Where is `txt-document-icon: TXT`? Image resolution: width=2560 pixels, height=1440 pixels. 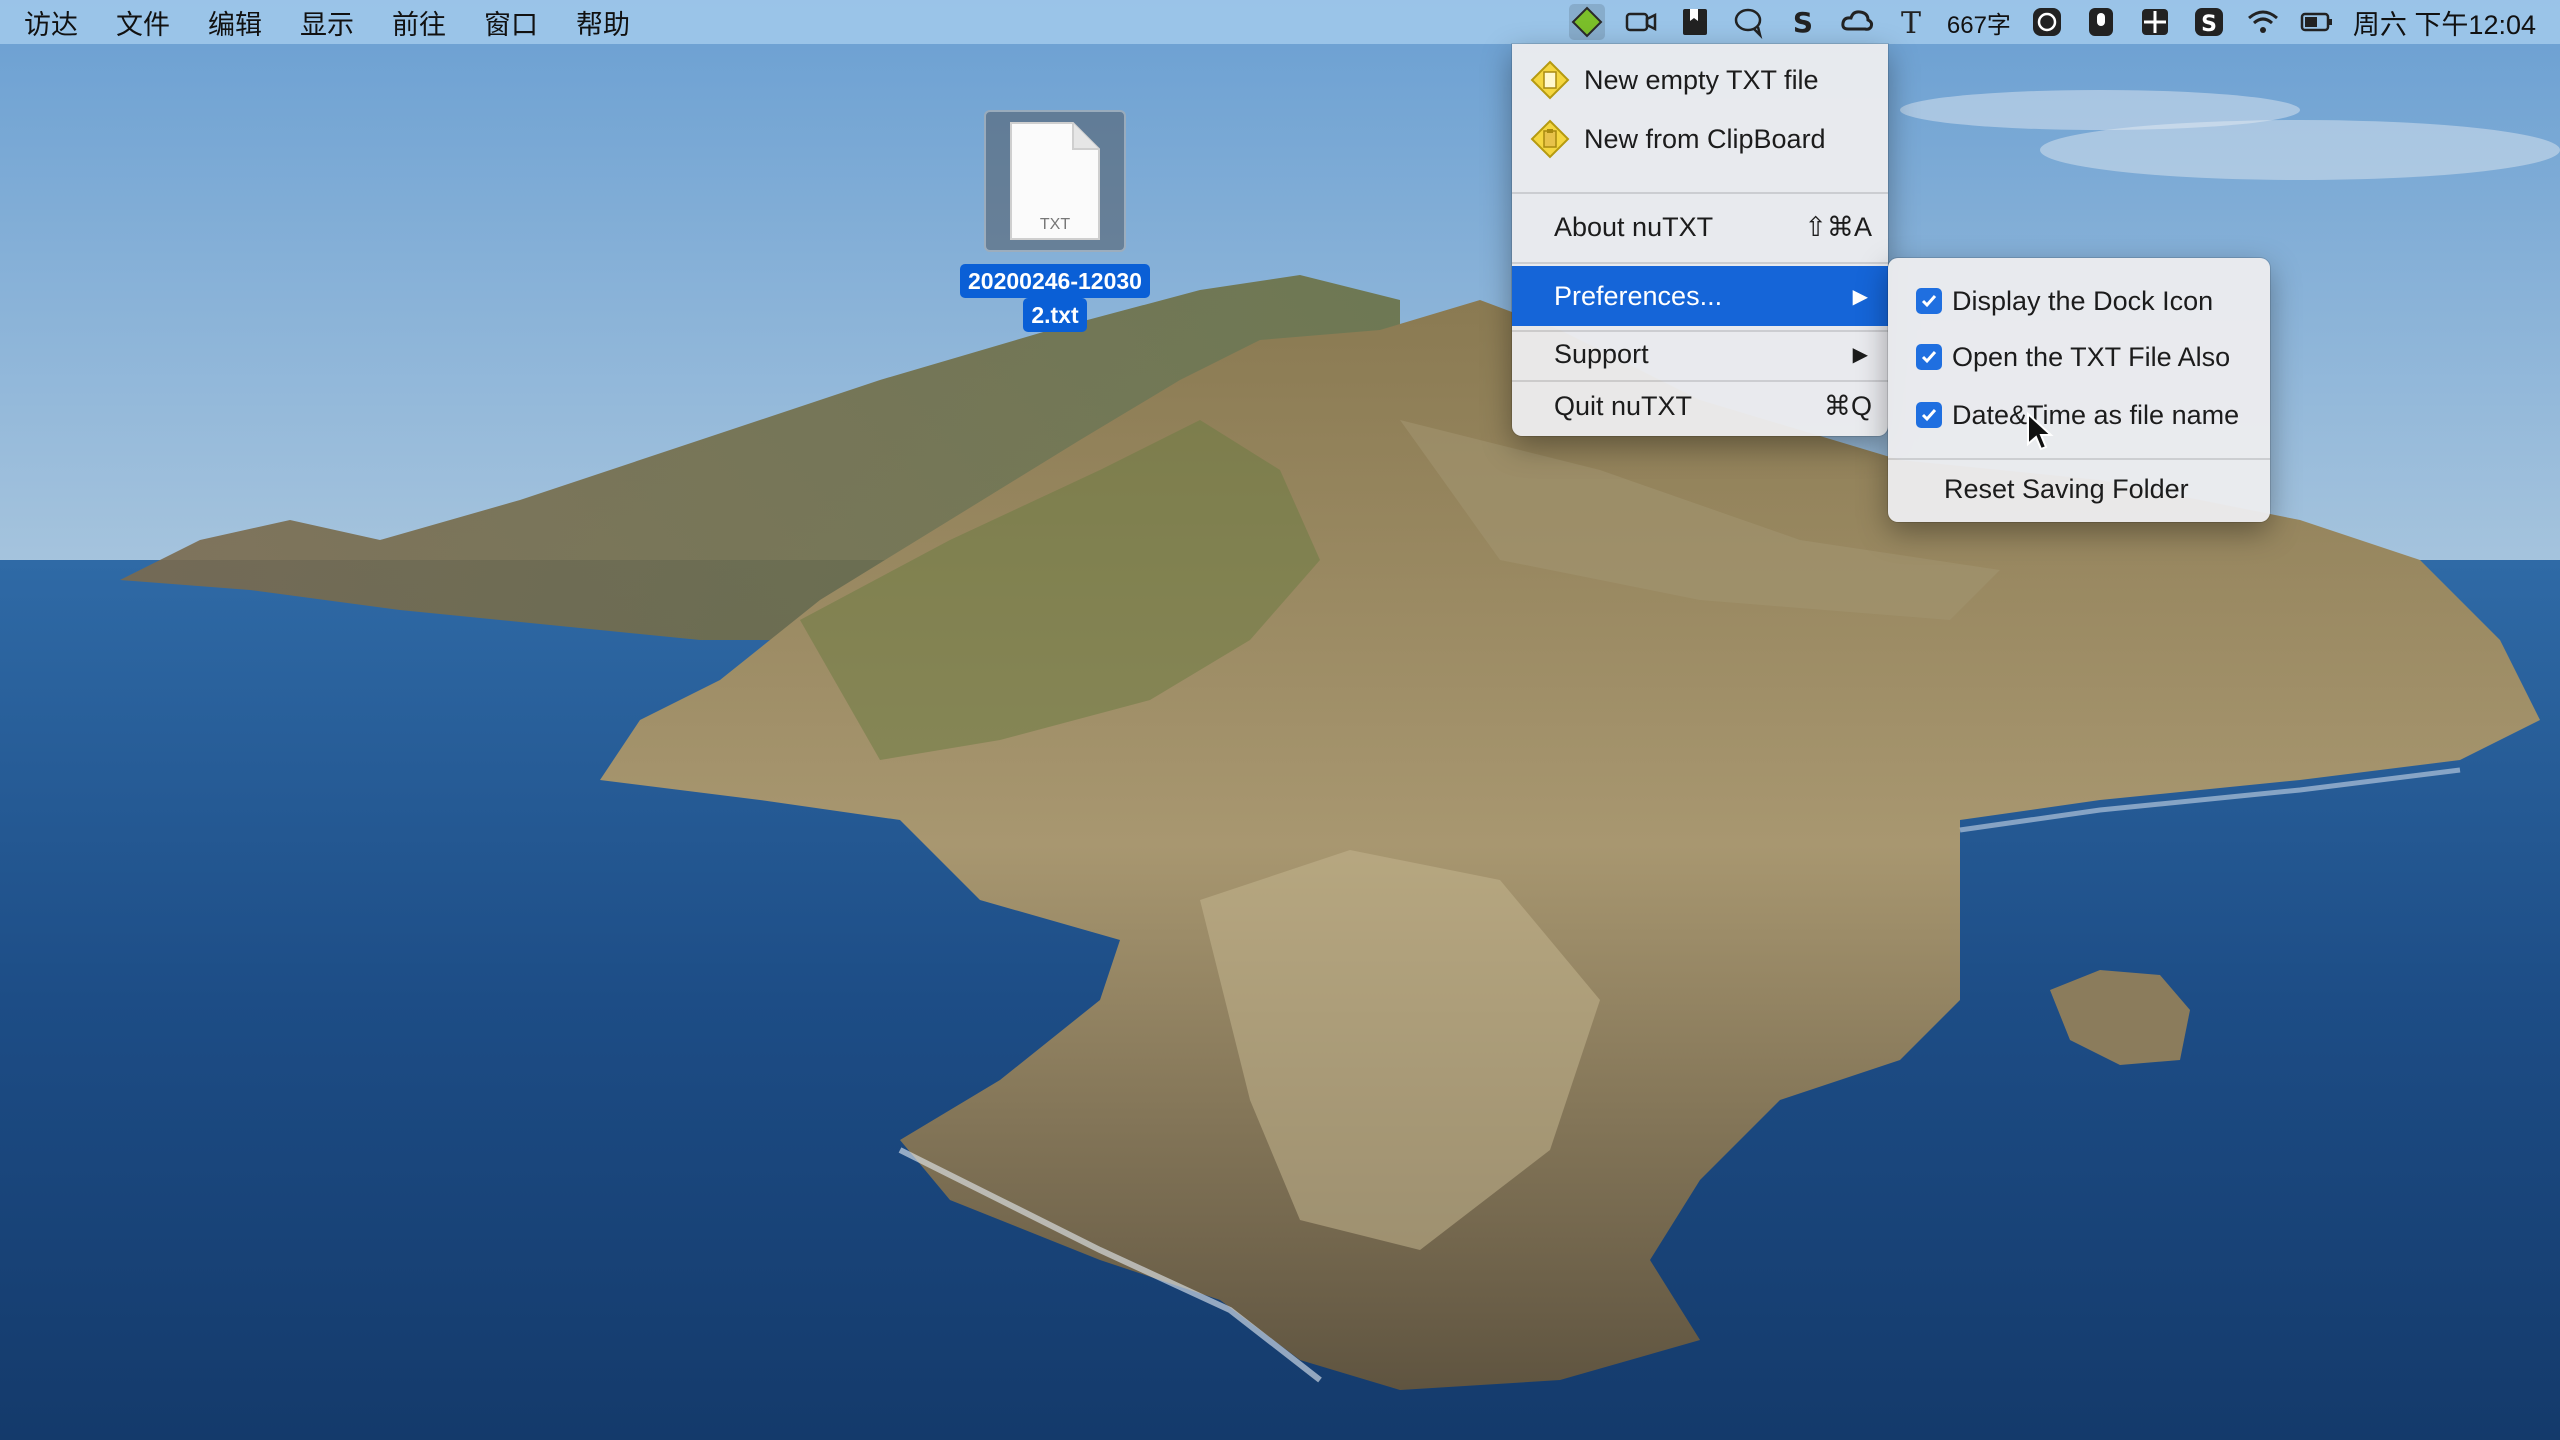 txt-document-icon: TXT is located at coordinates (1055, 181).